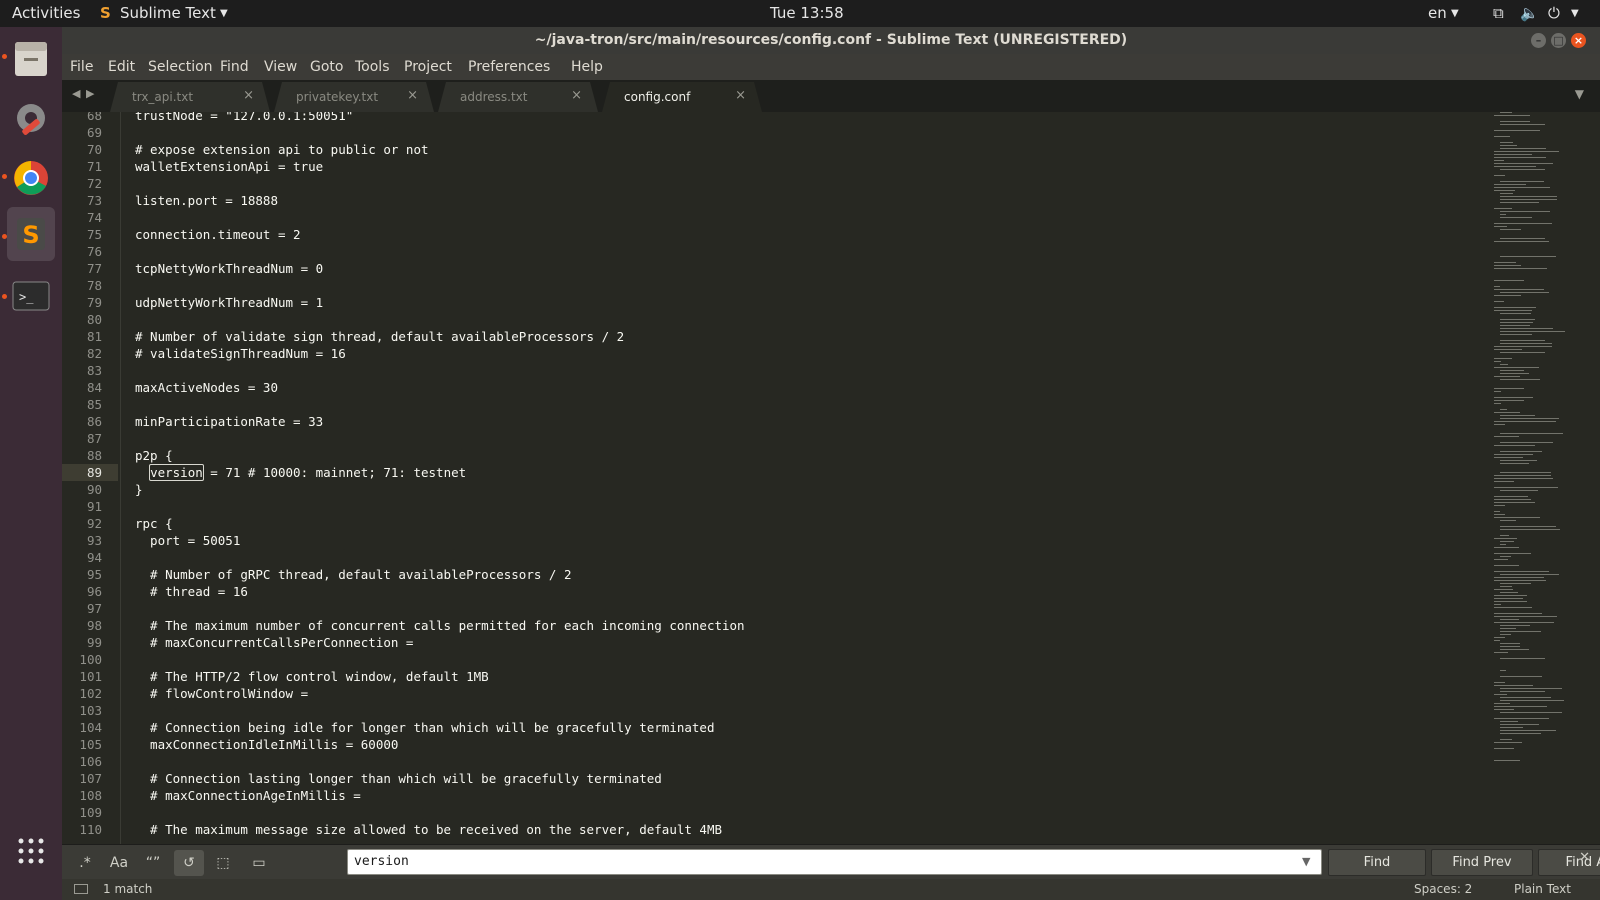  Describe the element at coordinates (105, 13) in the screenshot. I see `sublime-app-icon: S` at that location.